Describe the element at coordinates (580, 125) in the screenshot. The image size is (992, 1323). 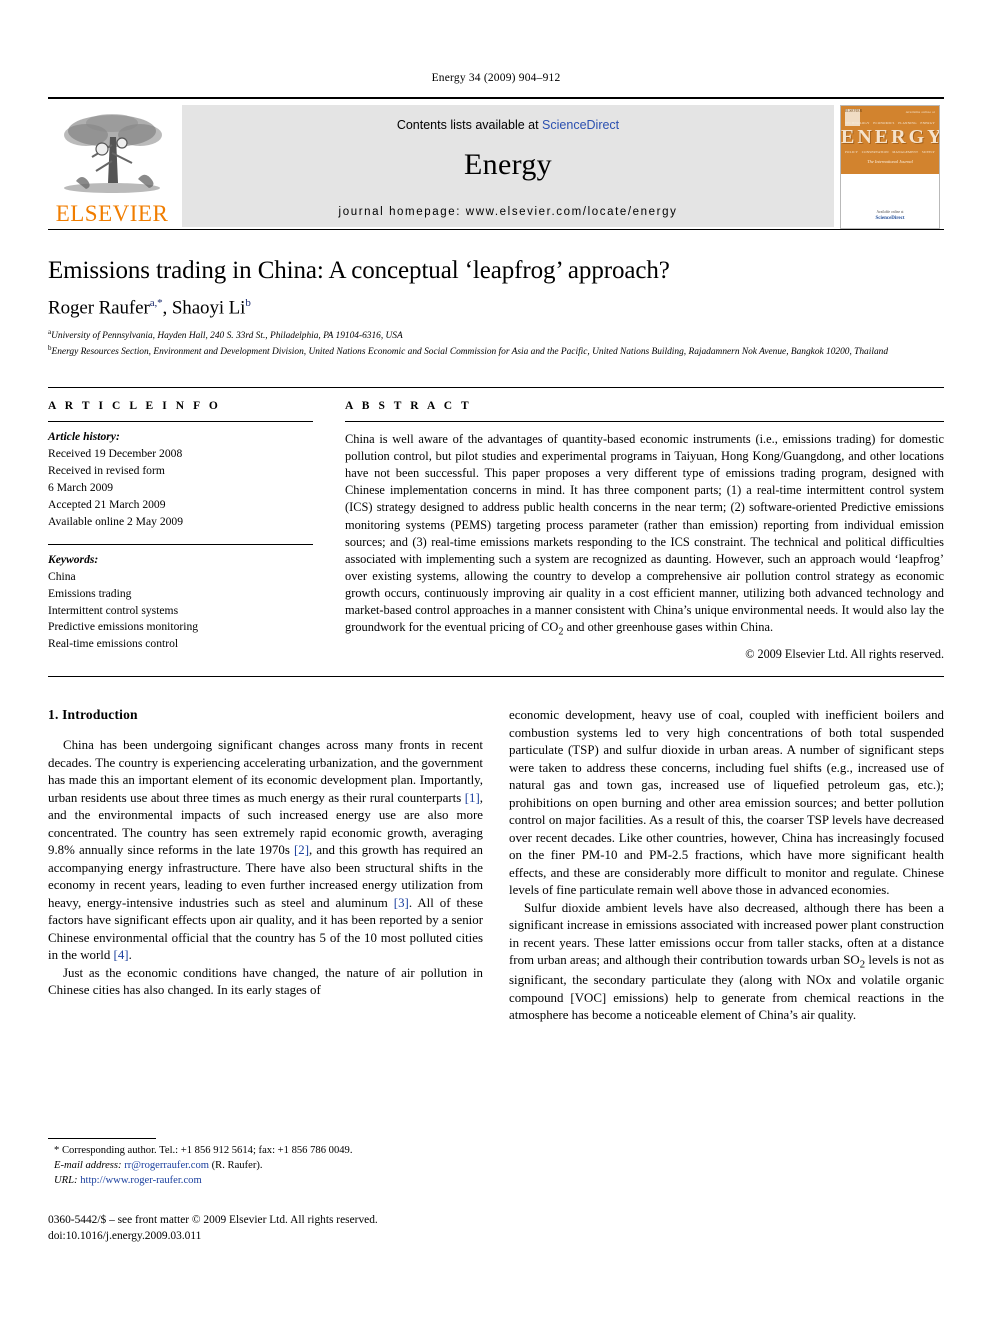
I see `sciencedirect-link: ScienceDirect` at that location.